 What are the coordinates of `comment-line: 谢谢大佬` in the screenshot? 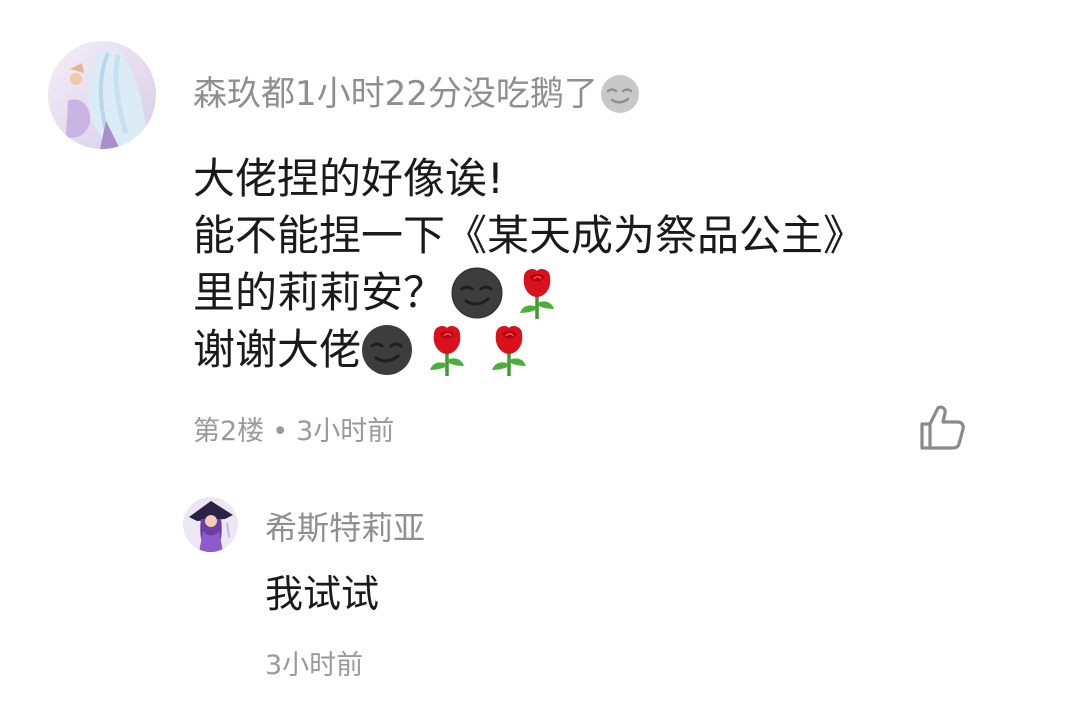 It's located at (529, 349).